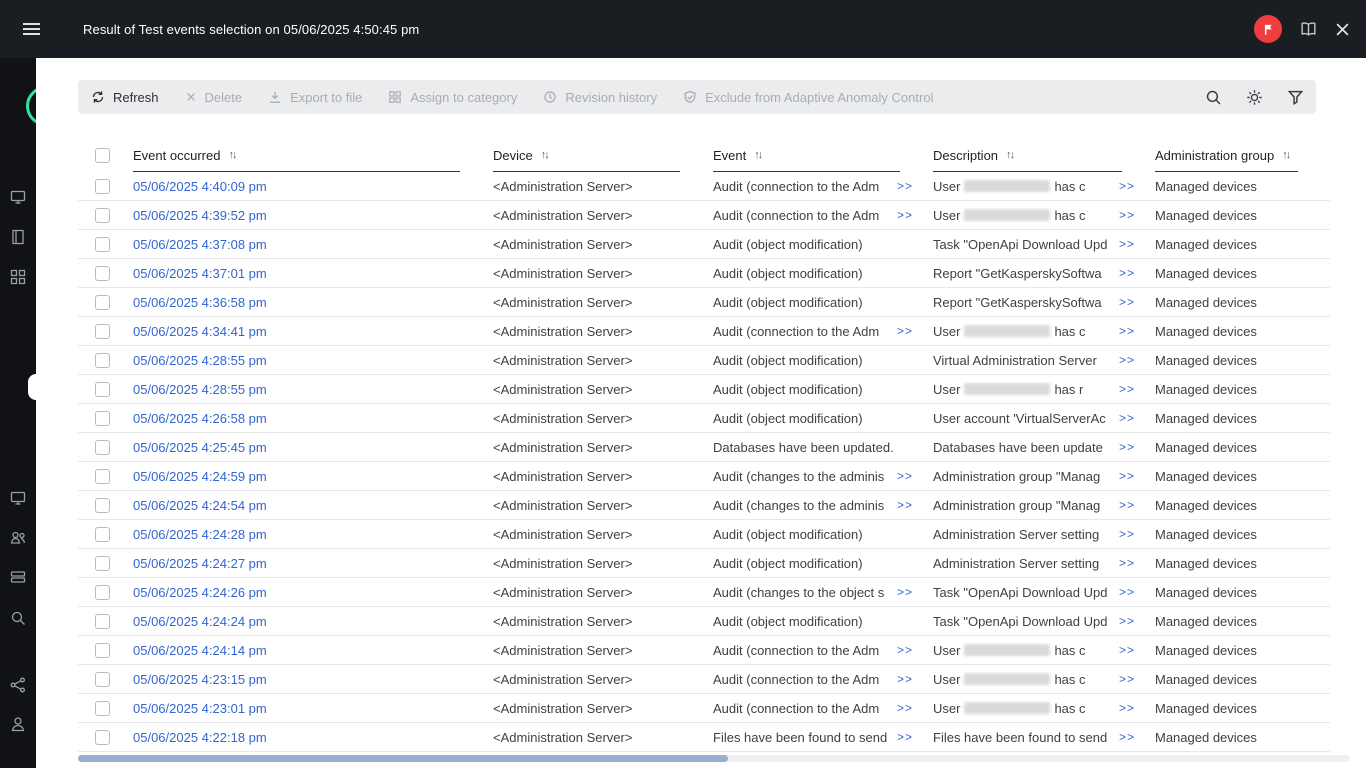  I want to click on horizontal-scrollbar-track, so click(714, 758).